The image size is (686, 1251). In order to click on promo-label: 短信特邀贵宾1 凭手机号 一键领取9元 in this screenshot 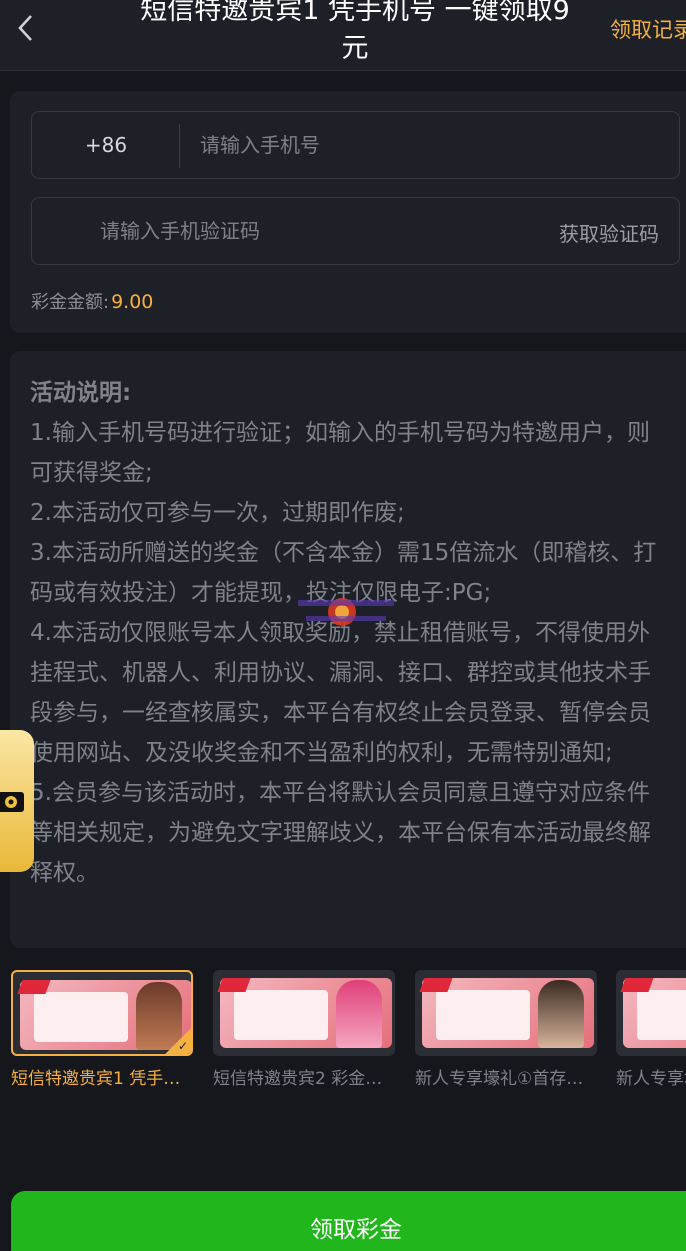, I will do `click(100, 1079)`.